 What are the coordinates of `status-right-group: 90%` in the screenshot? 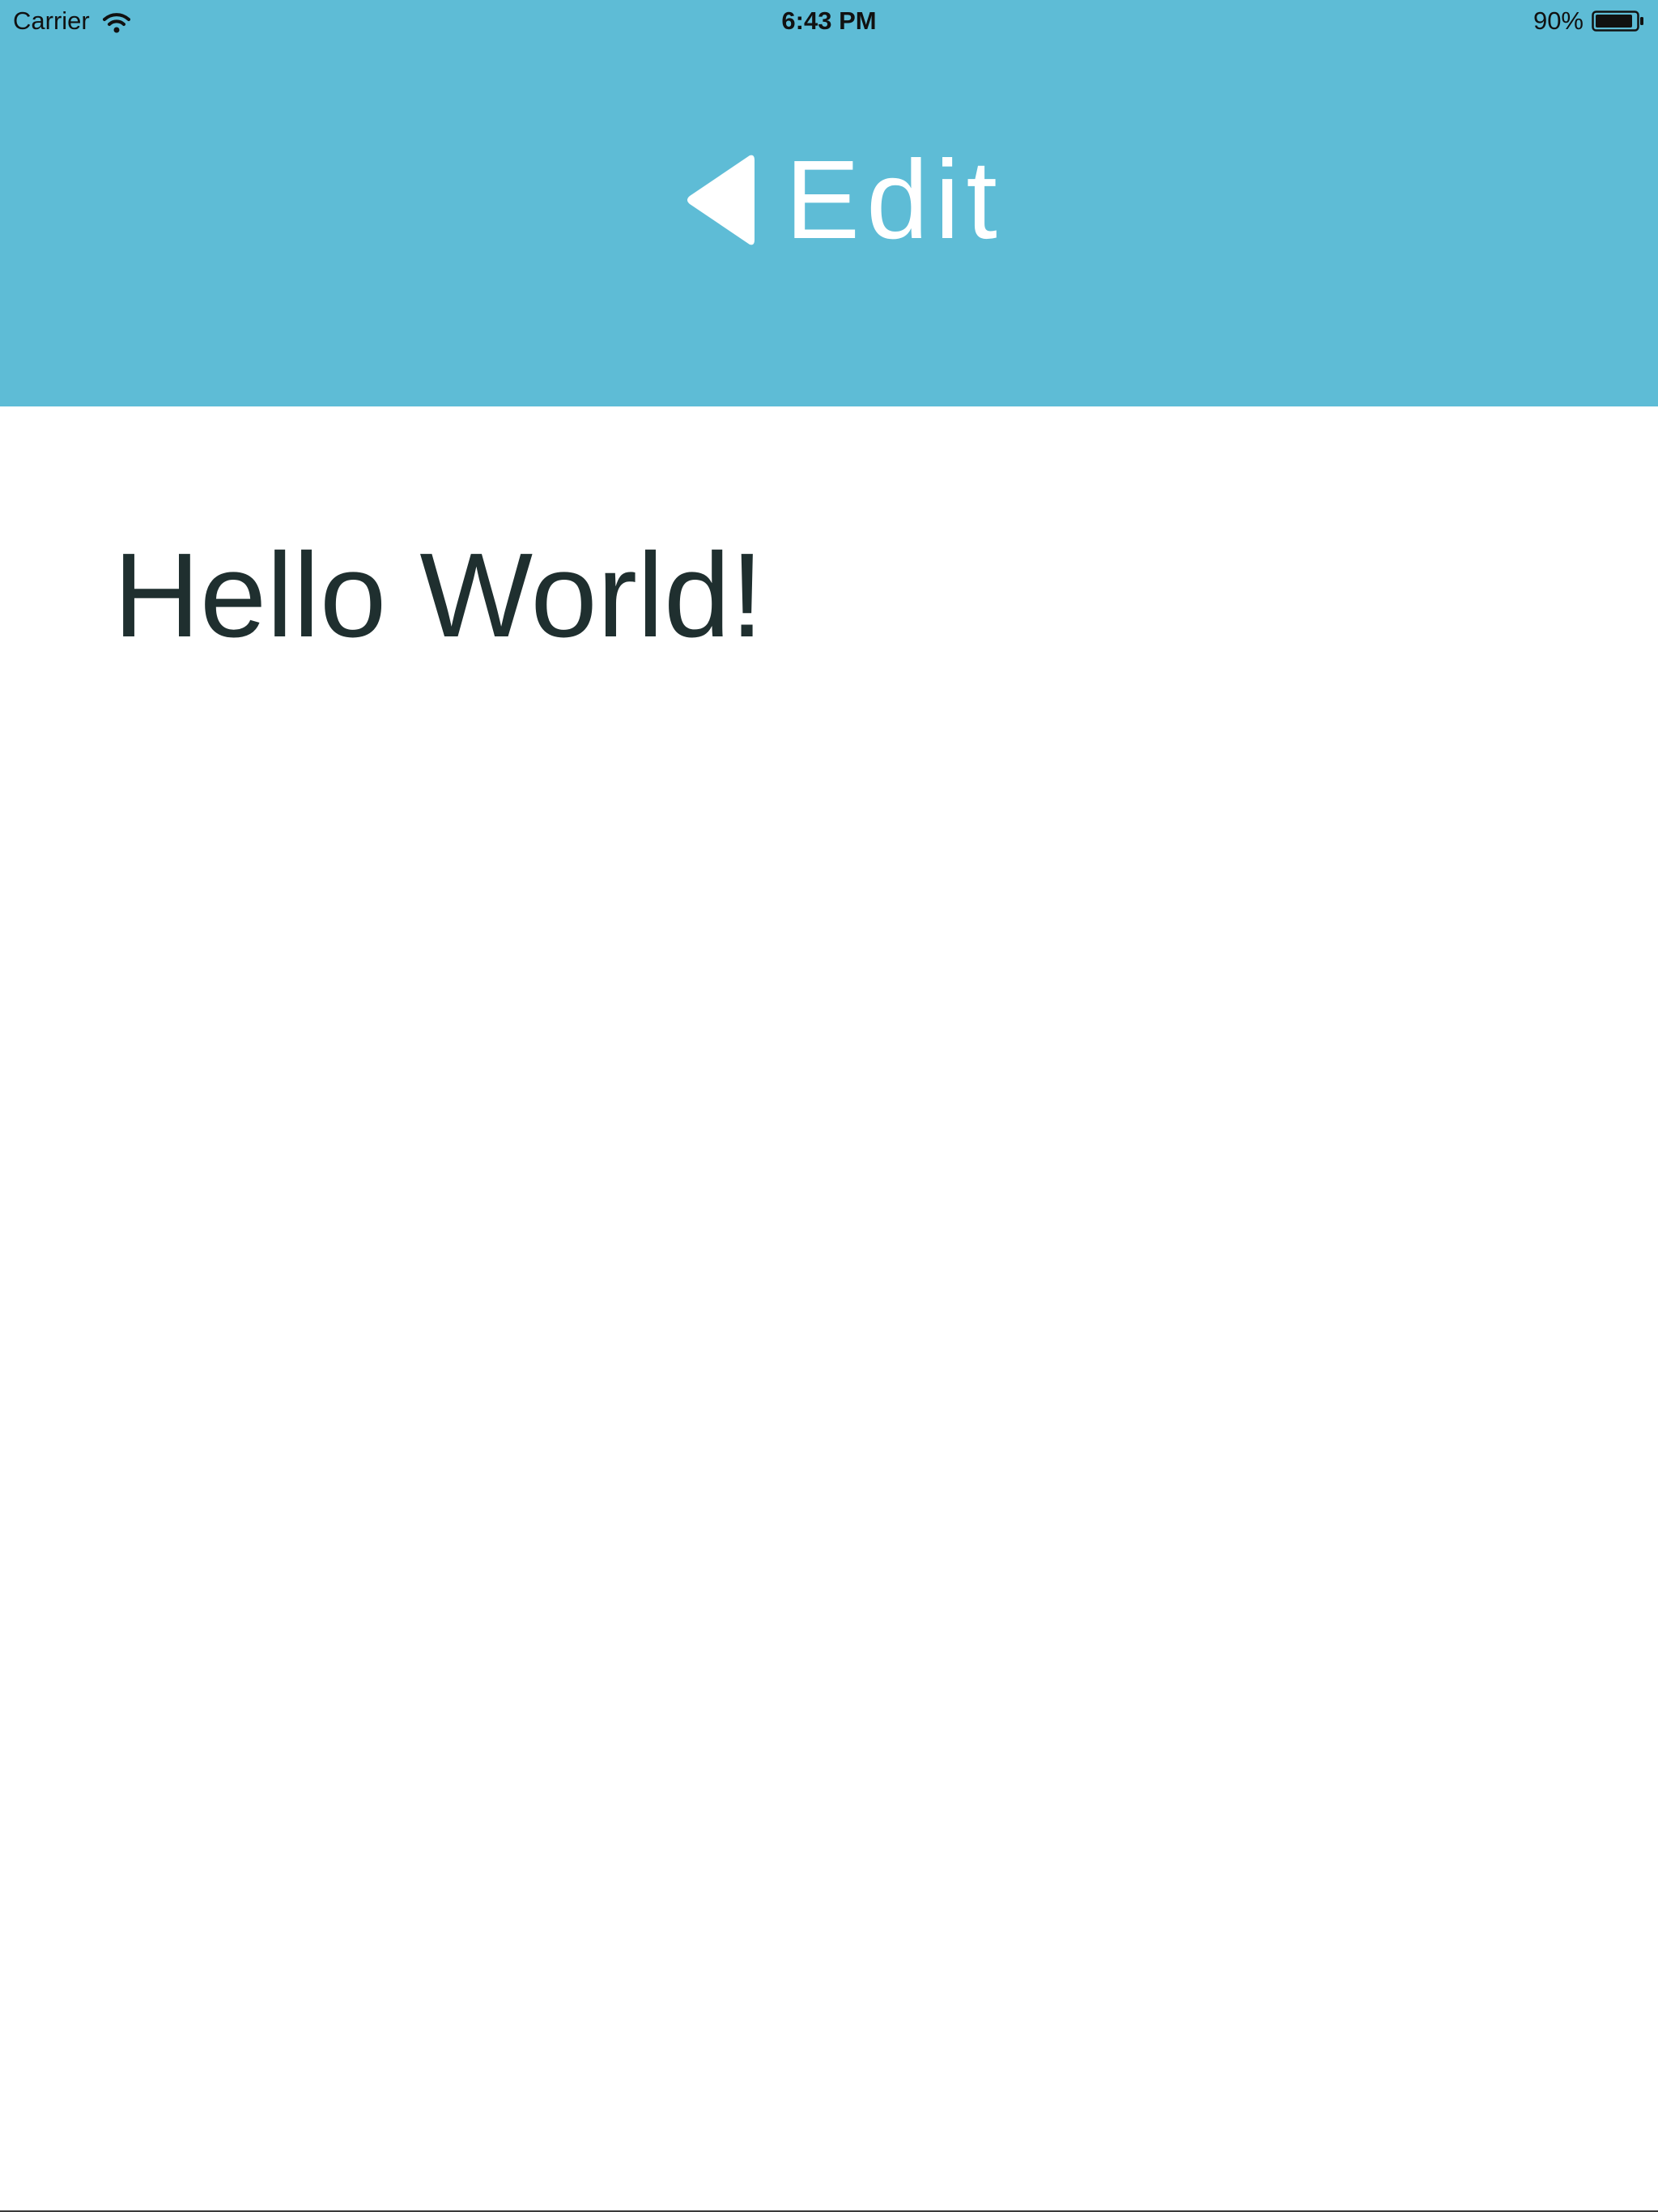 It's located at (1589, 21).